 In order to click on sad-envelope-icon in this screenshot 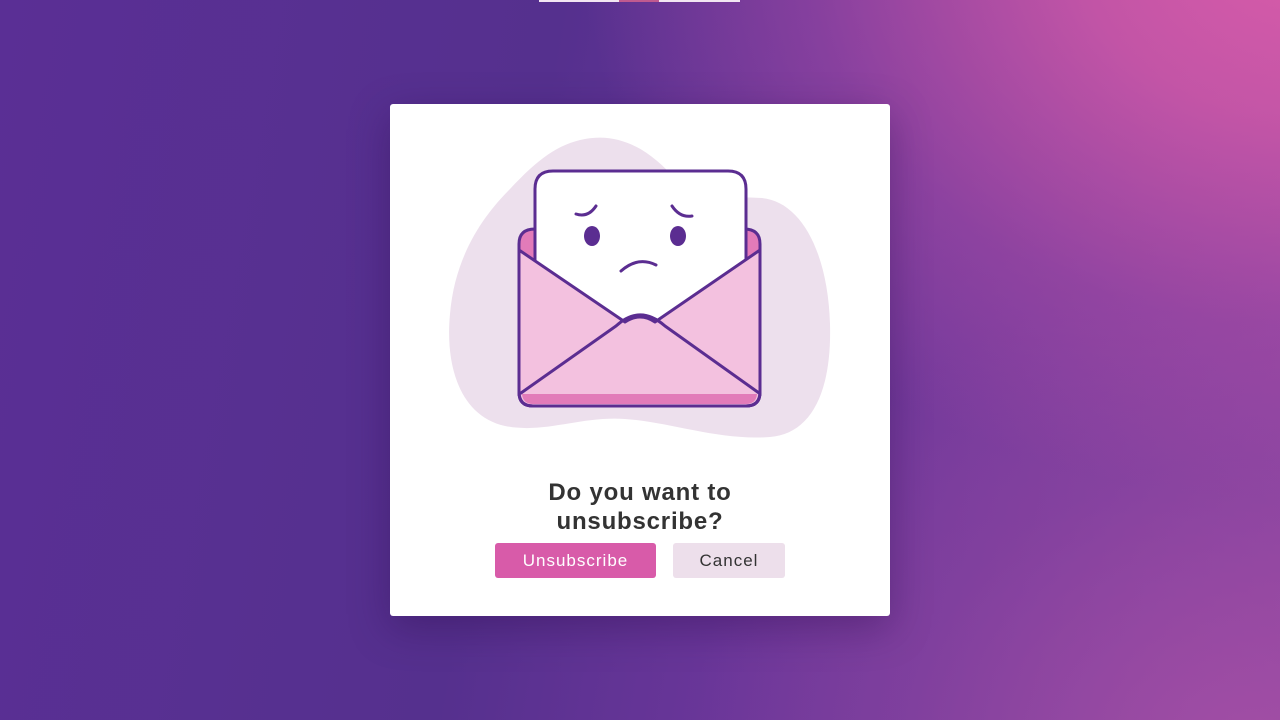, I will do `click(640, 287)`.